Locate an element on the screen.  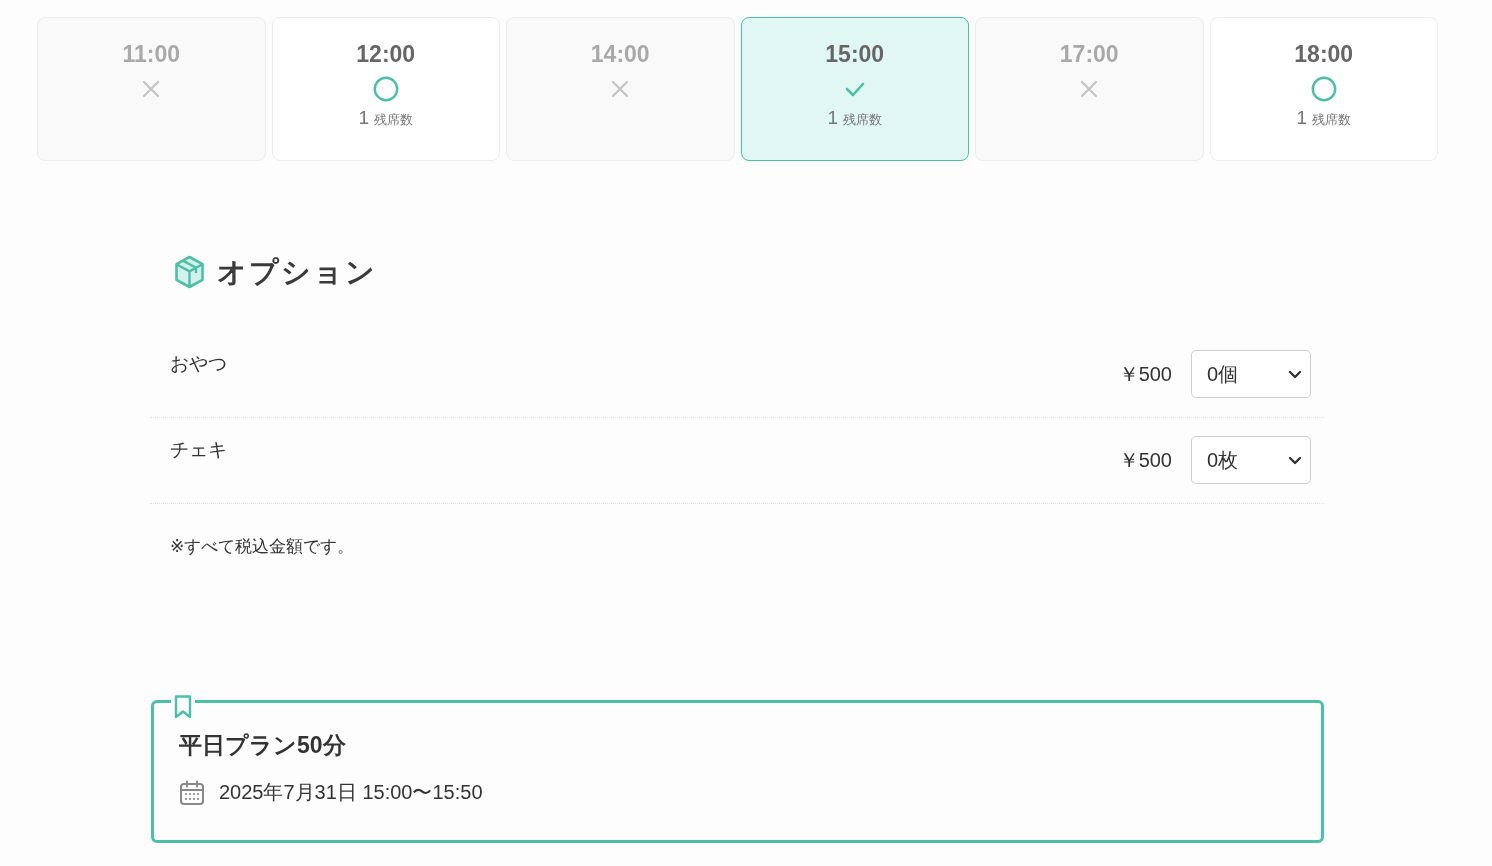
option-name: おやつ is located at coordinates (198, 364).